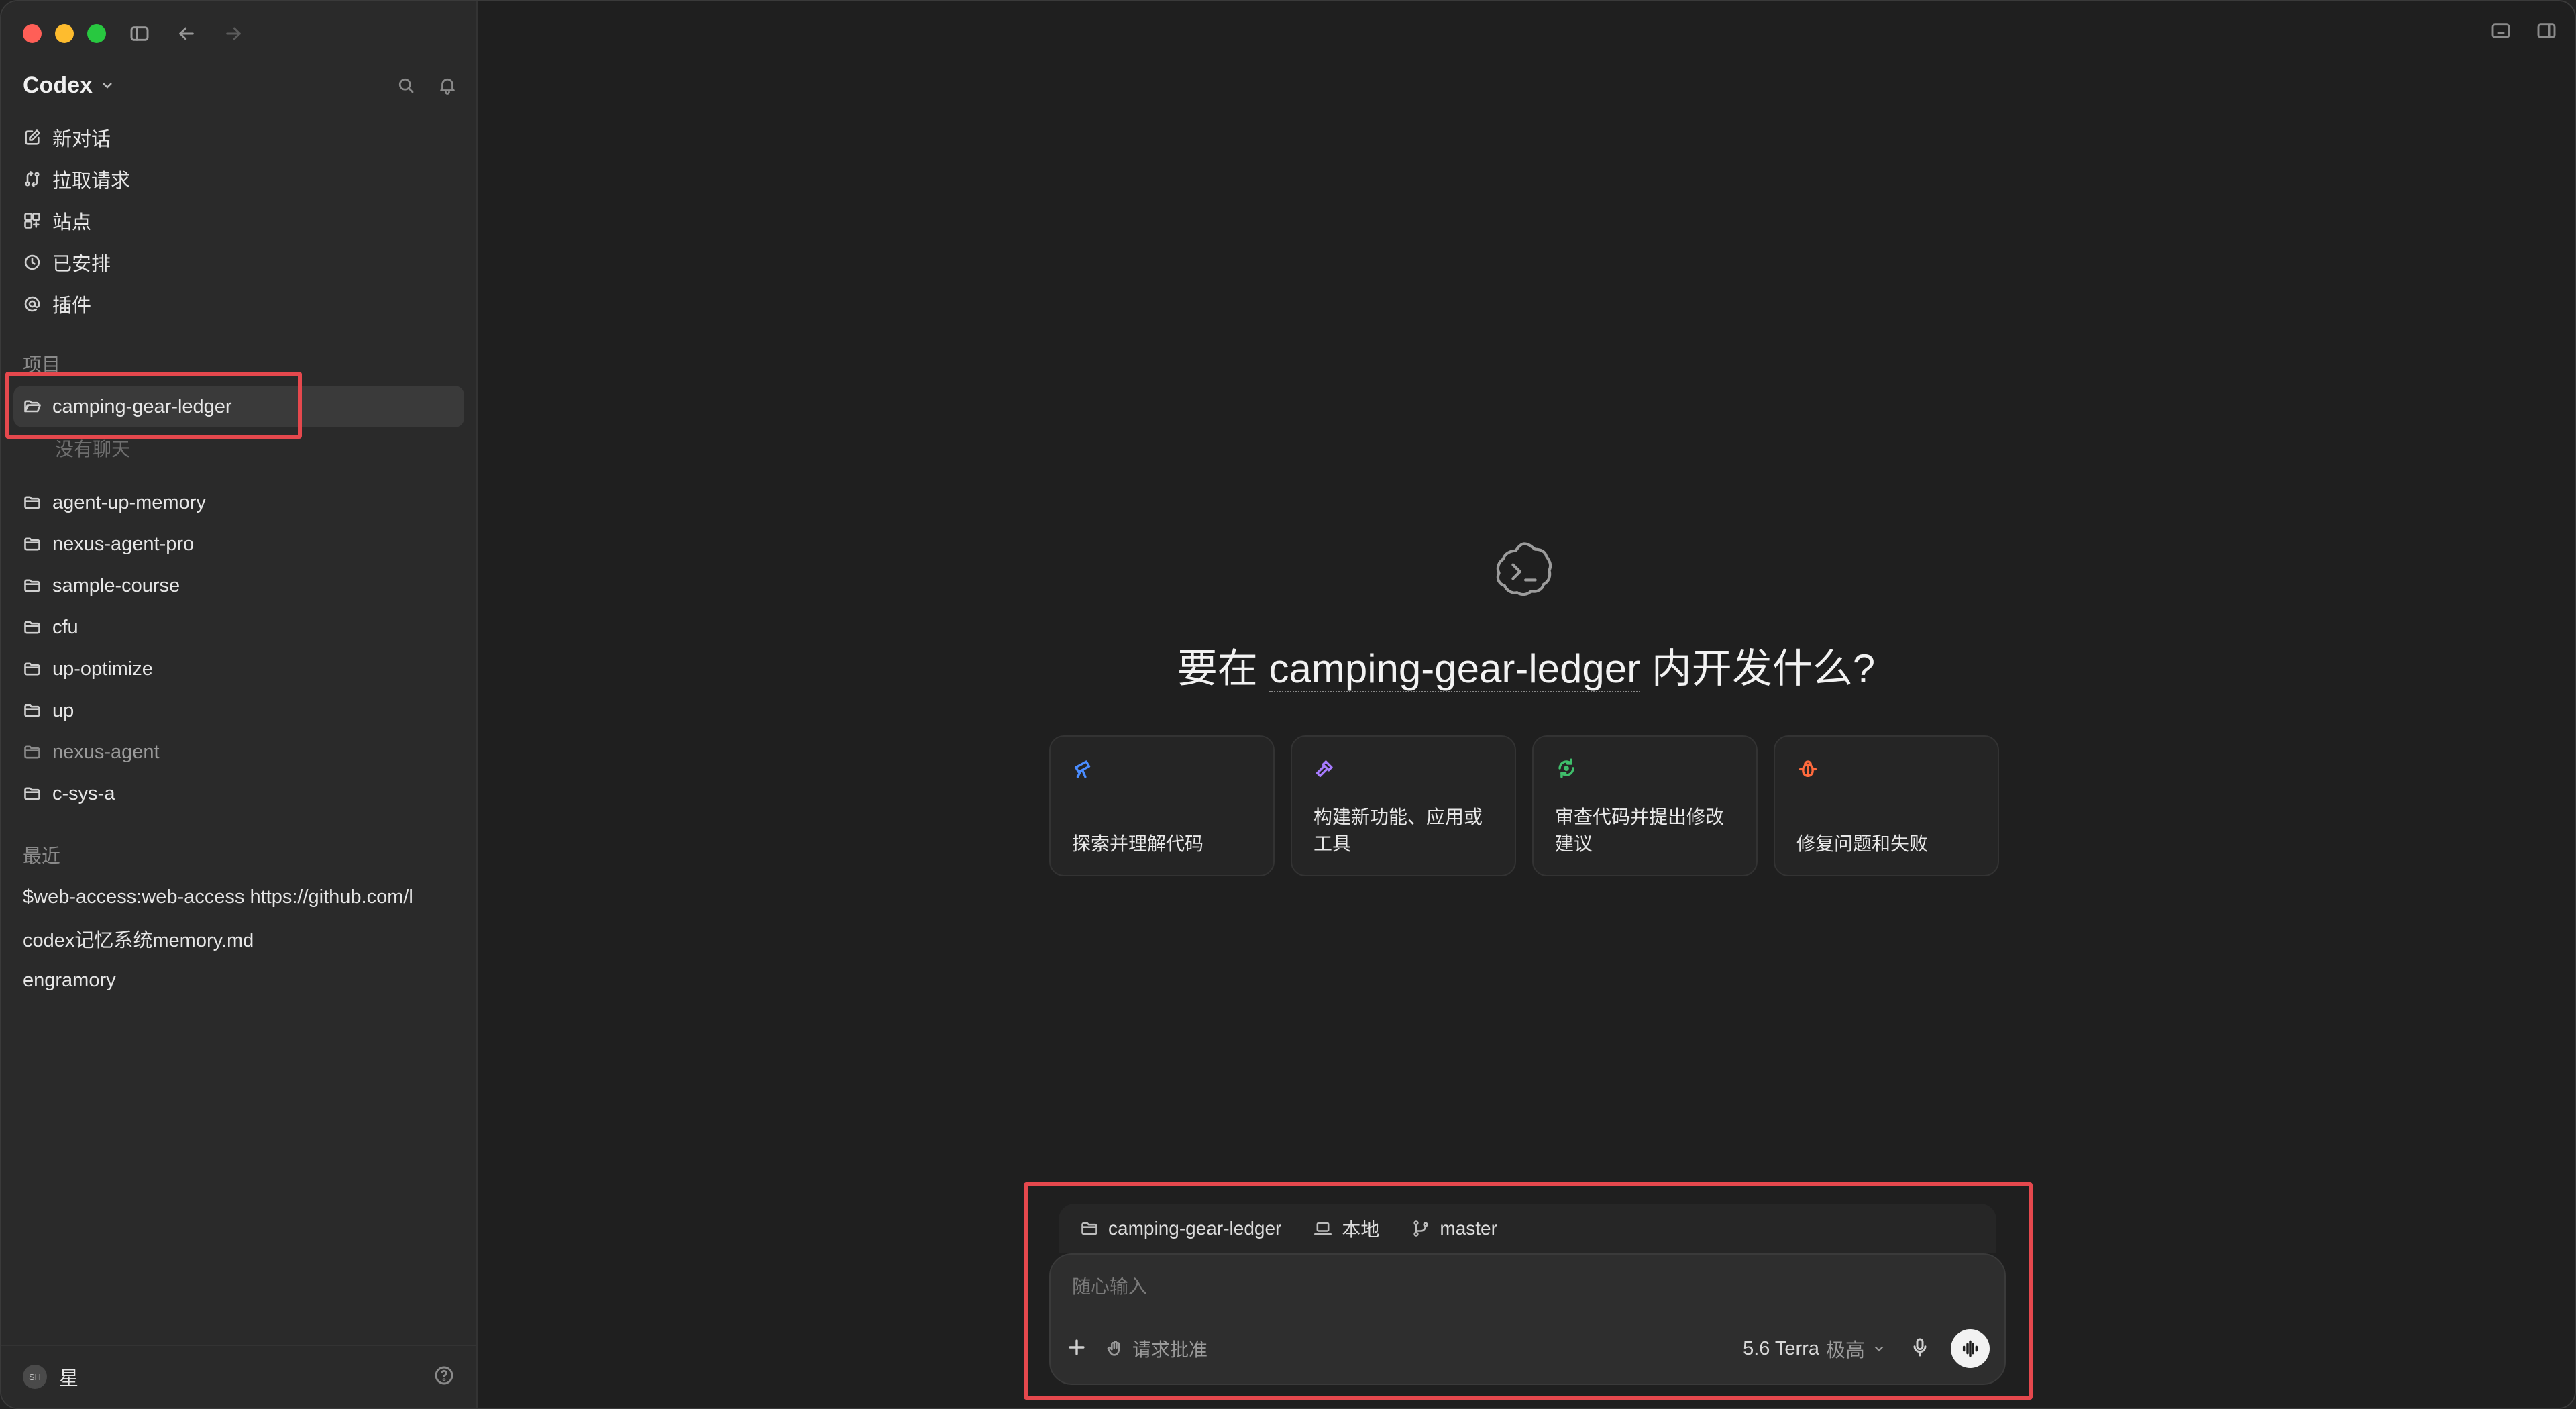  I want to click on telescope-icon, so click(1082, 769).